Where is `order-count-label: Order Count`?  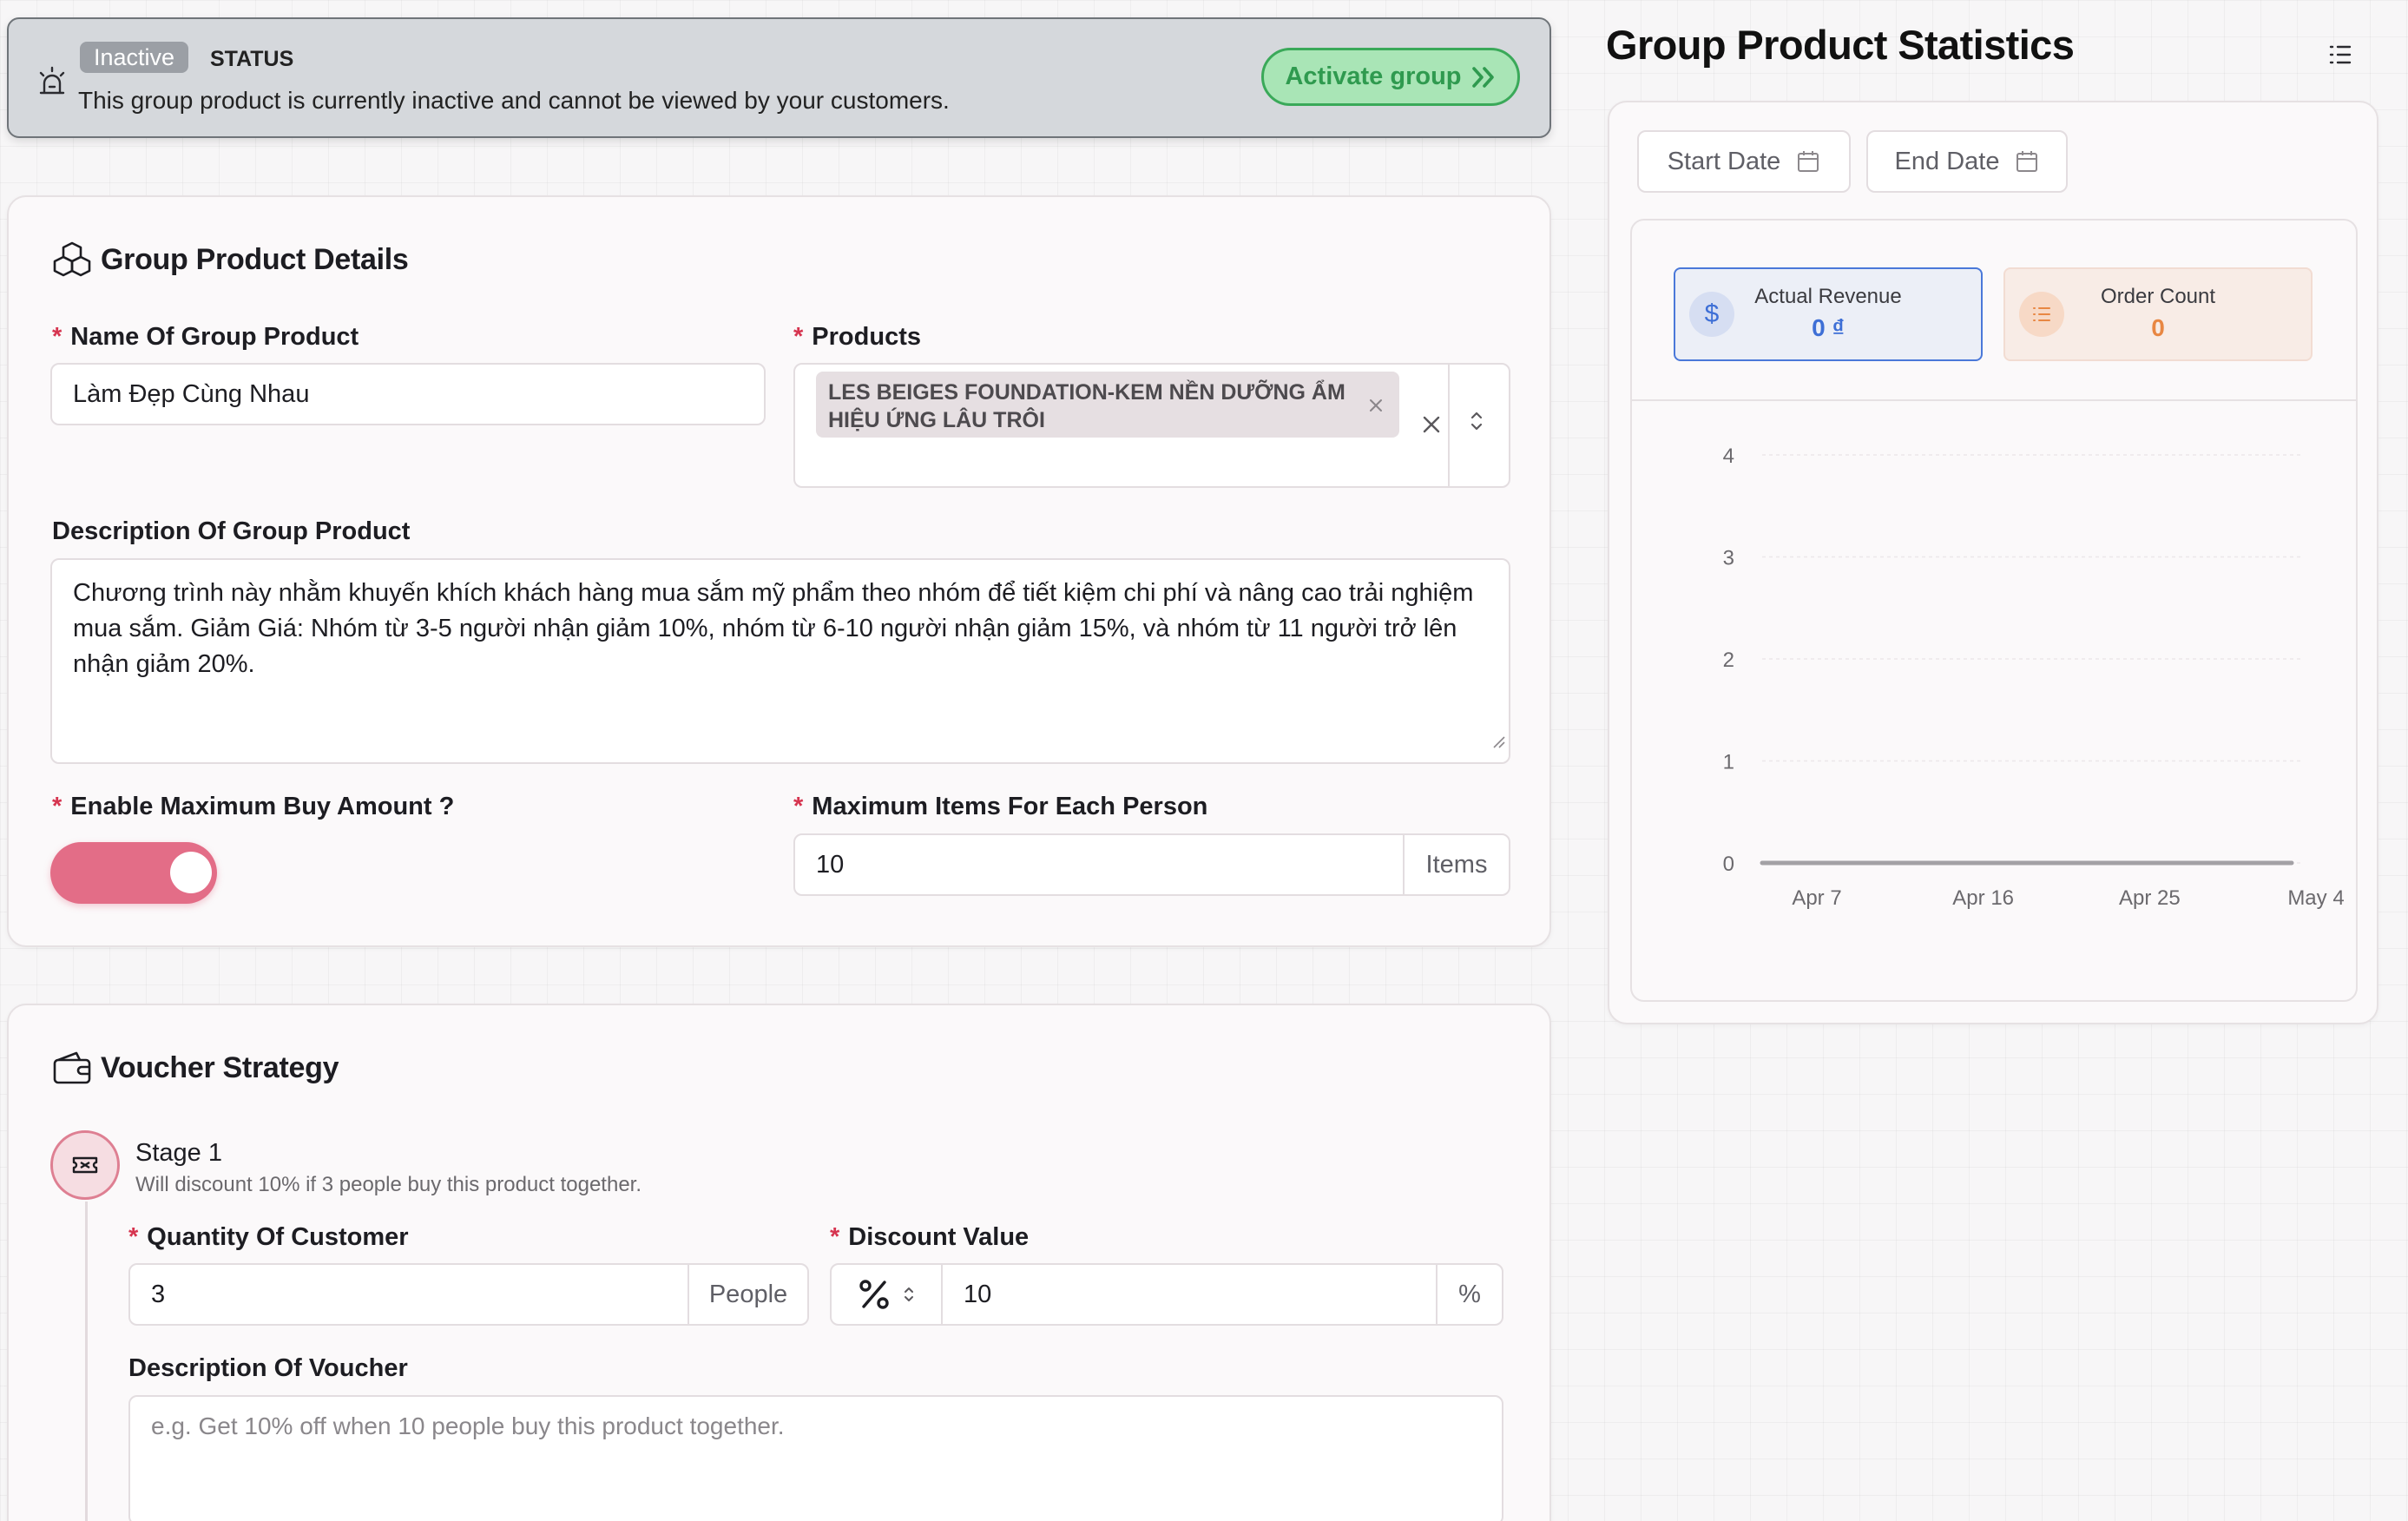
order-count-label: Order Count is located at coordinates (2158, 296).